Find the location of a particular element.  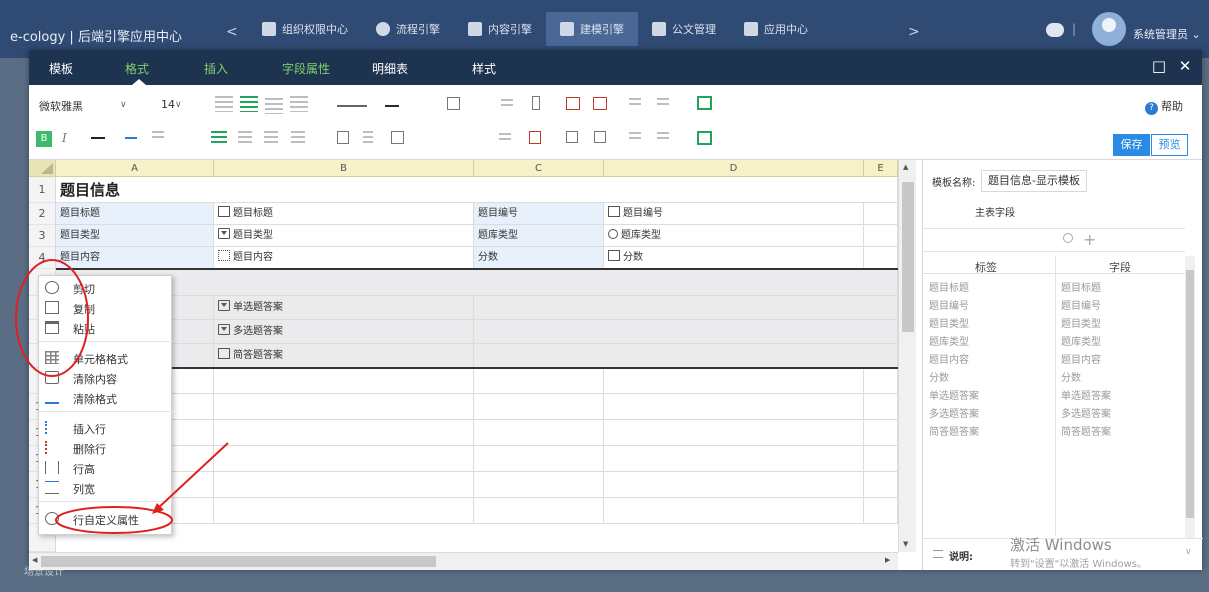

row-header: 3 is located at coordinates (42, 236).